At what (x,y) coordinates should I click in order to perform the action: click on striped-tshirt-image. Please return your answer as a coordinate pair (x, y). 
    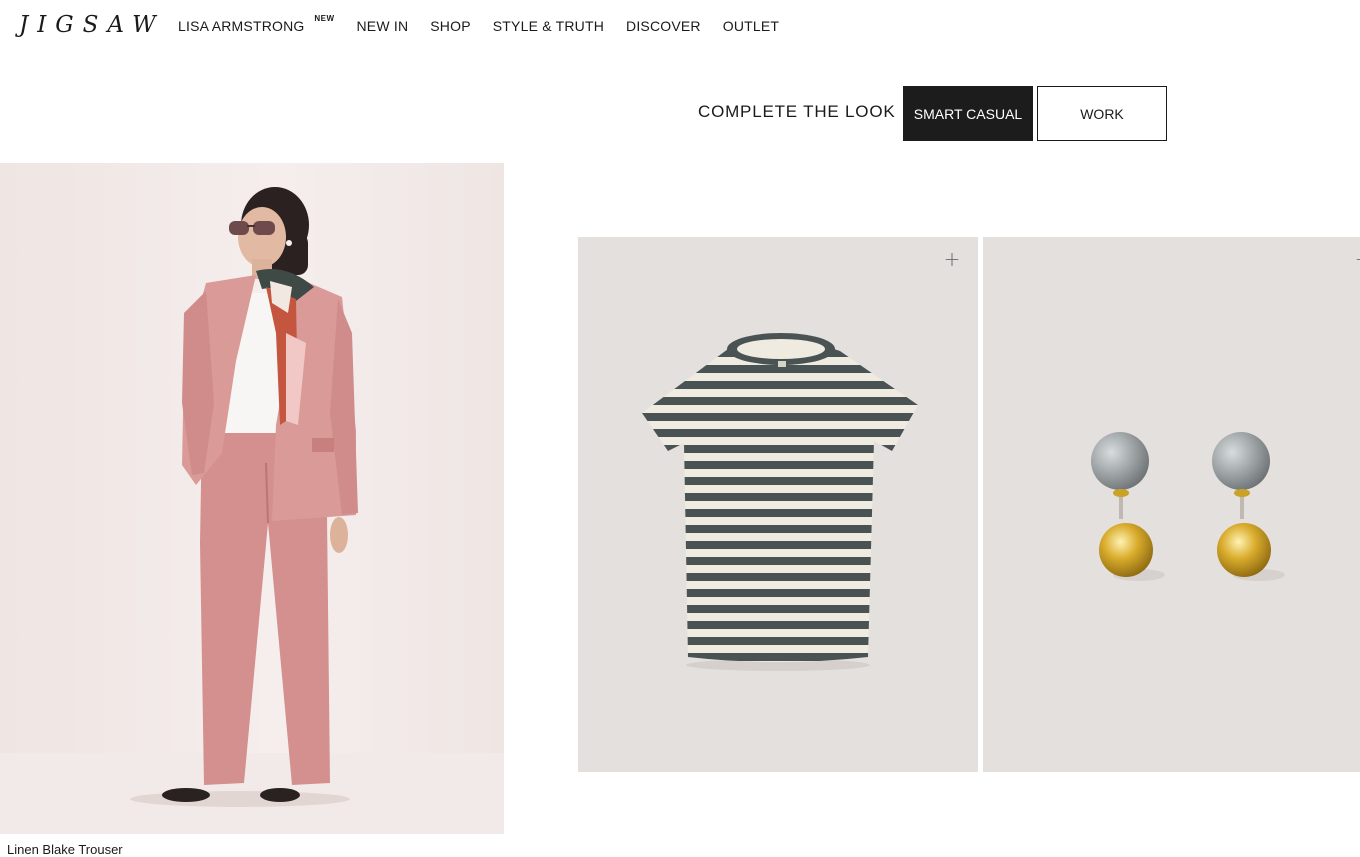
    Looking at the image, I should click on (780, 502).